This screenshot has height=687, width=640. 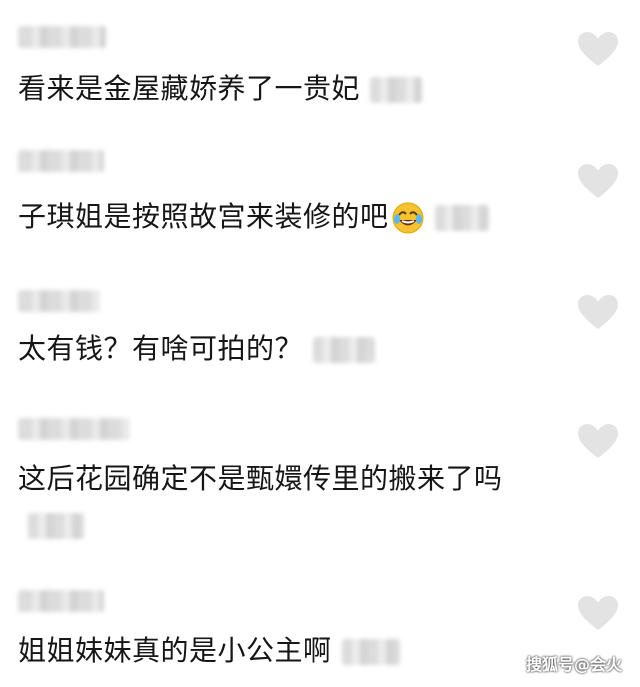 I want to click on comment-text: 这后花园确定不是甄嬛传里的搬来了吗, so click(x=278, y=502).